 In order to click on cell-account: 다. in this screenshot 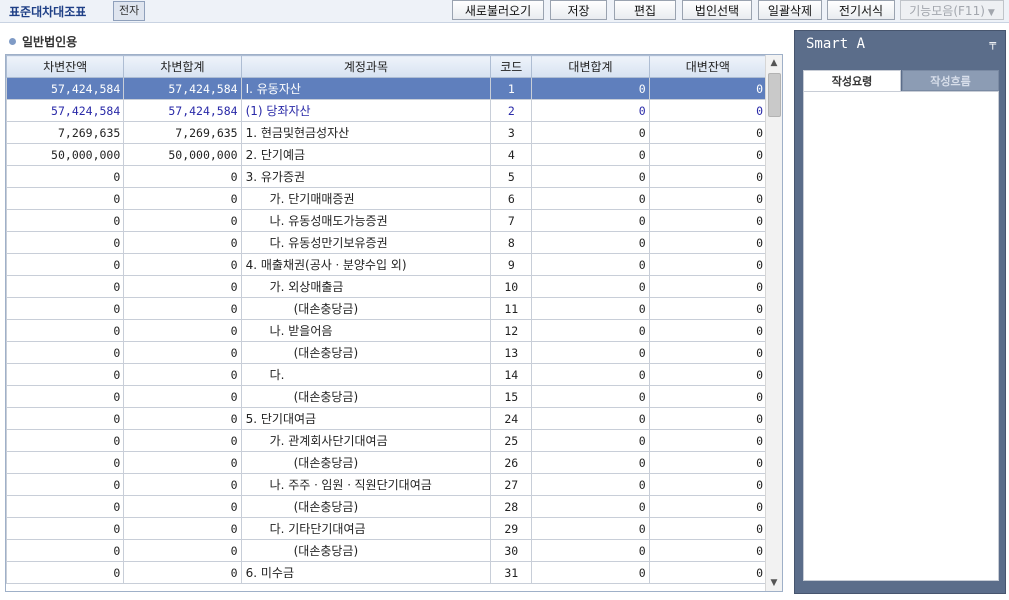, I will do `click(366, 374)`.